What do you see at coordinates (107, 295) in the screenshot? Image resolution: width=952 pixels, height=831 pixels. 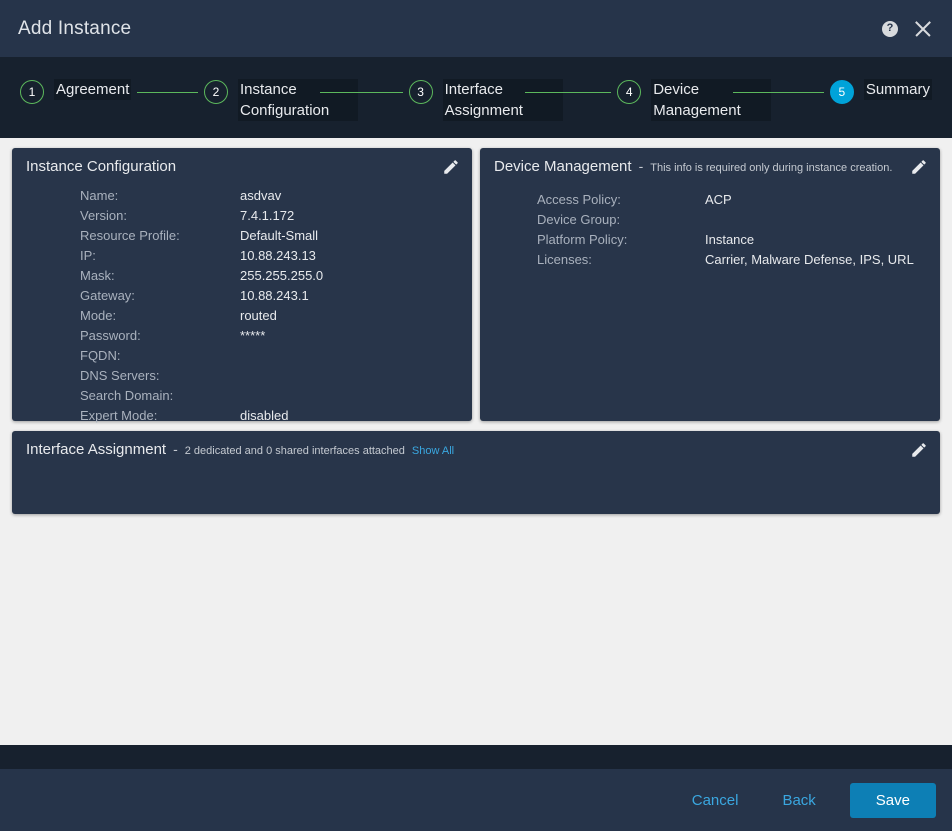 I see `field-label-gateway: Gateway:` at bounding box center [107, 295].